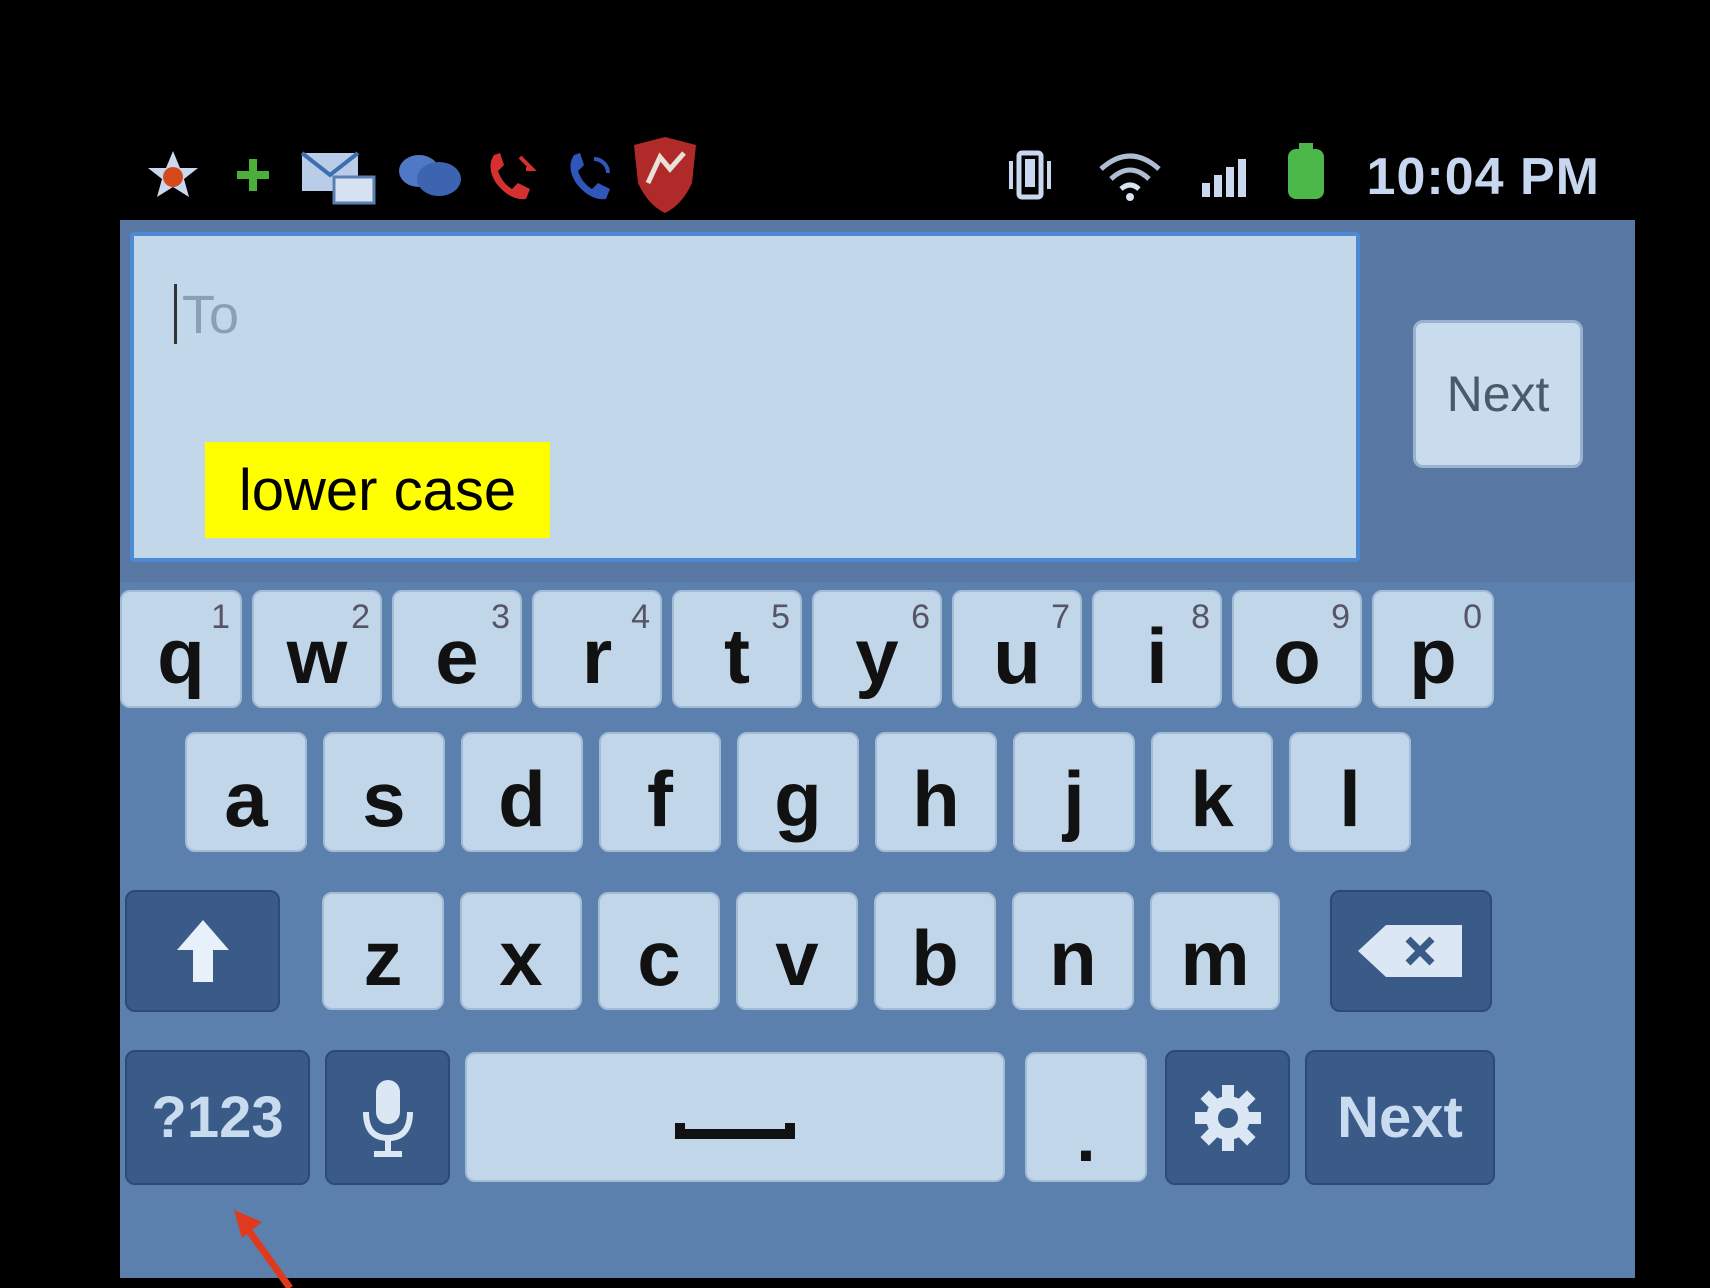  I want to click on status-bar: 10:04 PM, so click(880, 180).